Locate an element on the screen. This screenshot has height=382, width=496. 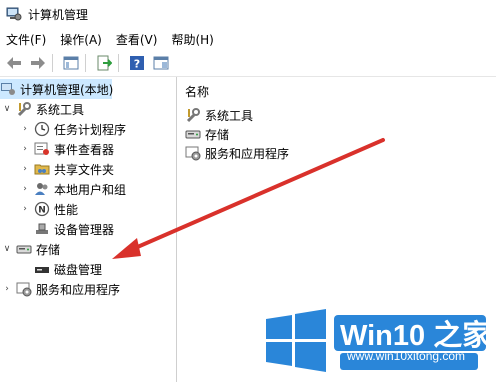
tree-item-label: 存储 is located at coordinates (48, 249).